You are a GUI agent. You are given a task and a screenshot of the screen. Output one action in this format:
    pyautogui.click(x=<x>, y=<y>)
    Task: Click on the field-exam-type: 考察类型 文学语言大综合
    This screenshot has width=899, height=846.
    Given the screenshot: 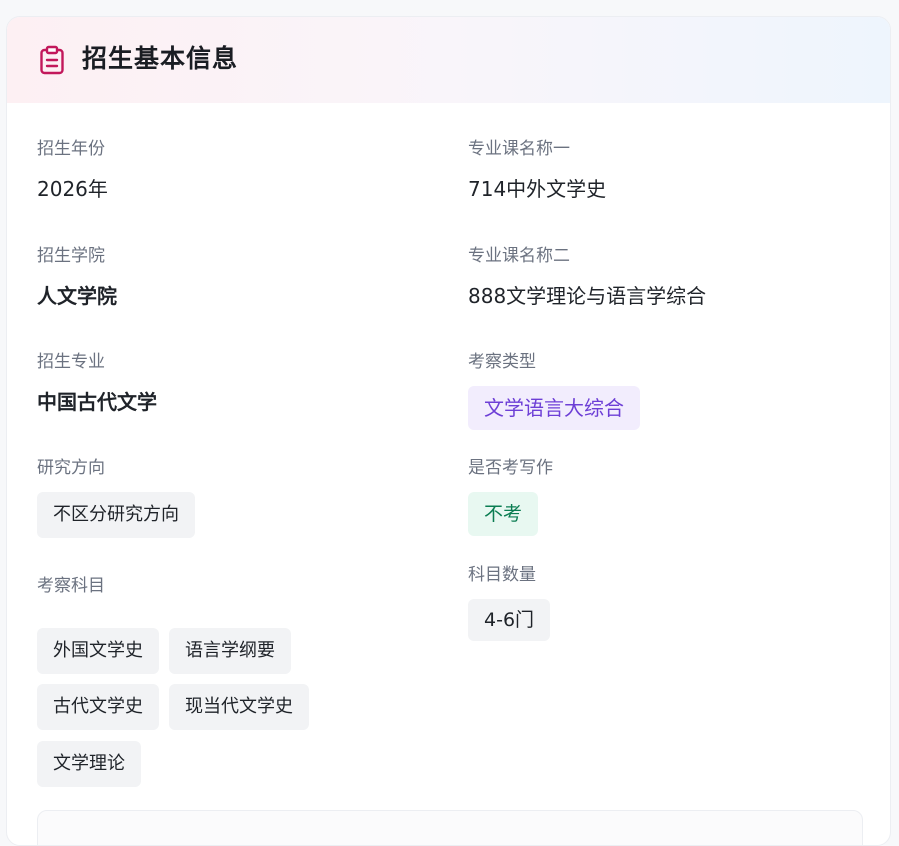 What is the action you would take?
    pyautogui.click(x=554, y=390)
    